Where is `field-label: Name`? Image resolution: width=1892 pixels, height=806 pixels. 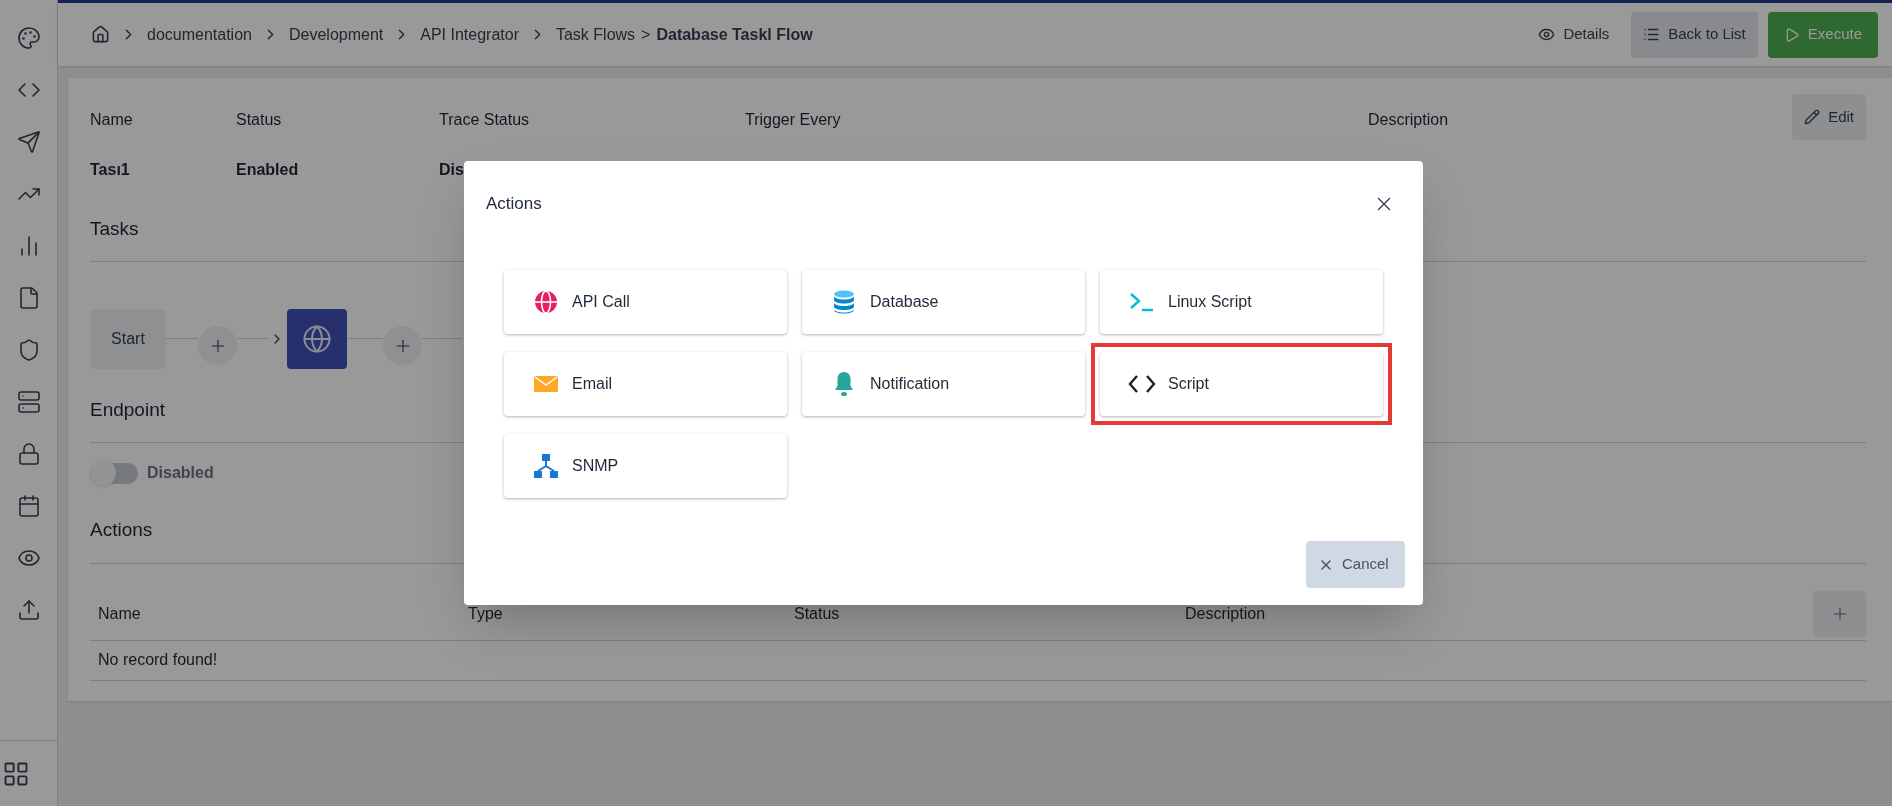
field-label: Name is located at coordinates (112, 120).